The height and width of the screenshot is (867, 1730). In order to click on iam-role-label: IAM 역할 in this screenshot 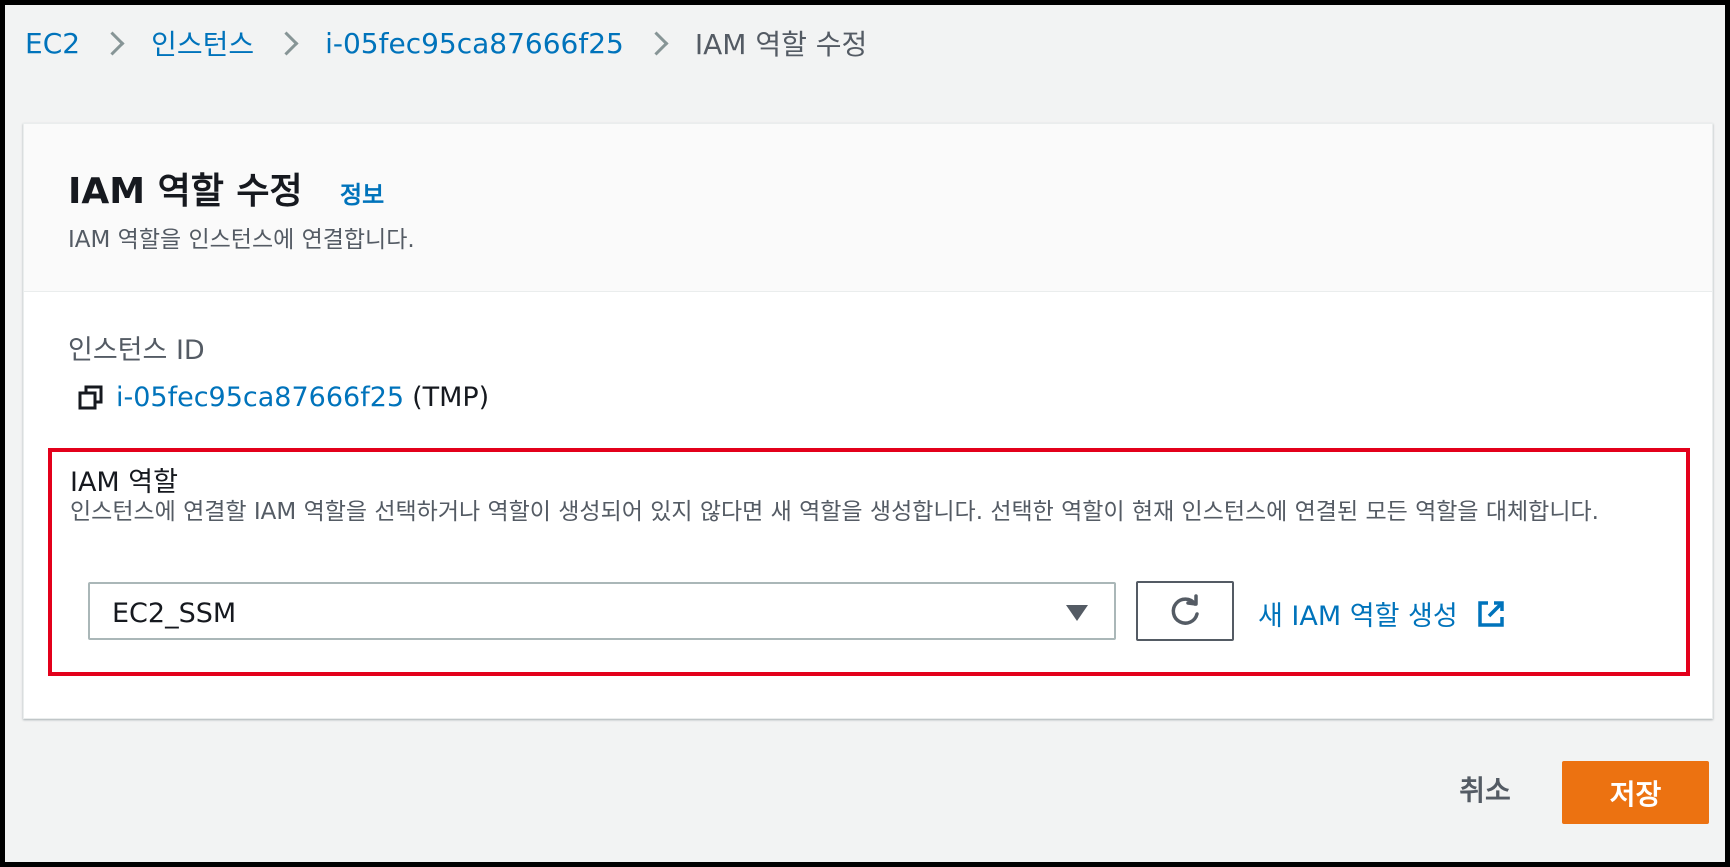, I will do `click(124, 482)`.